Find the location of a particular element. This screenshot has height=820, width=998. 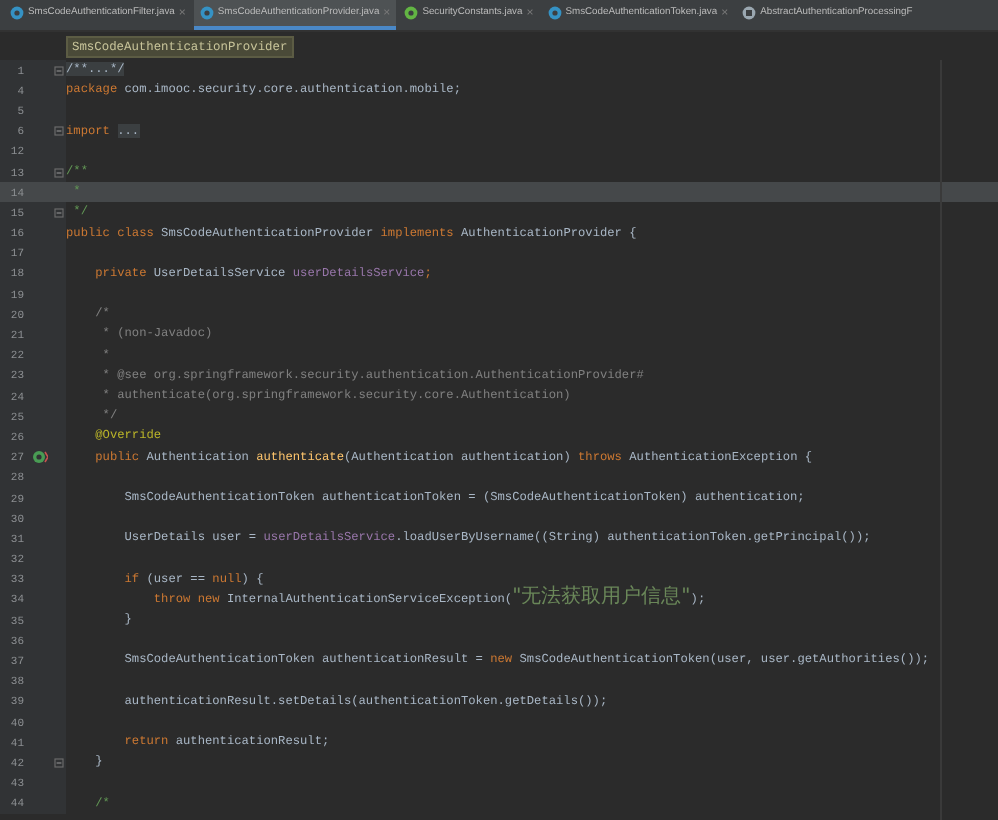

override-icon is located at coordinates (40, 457).